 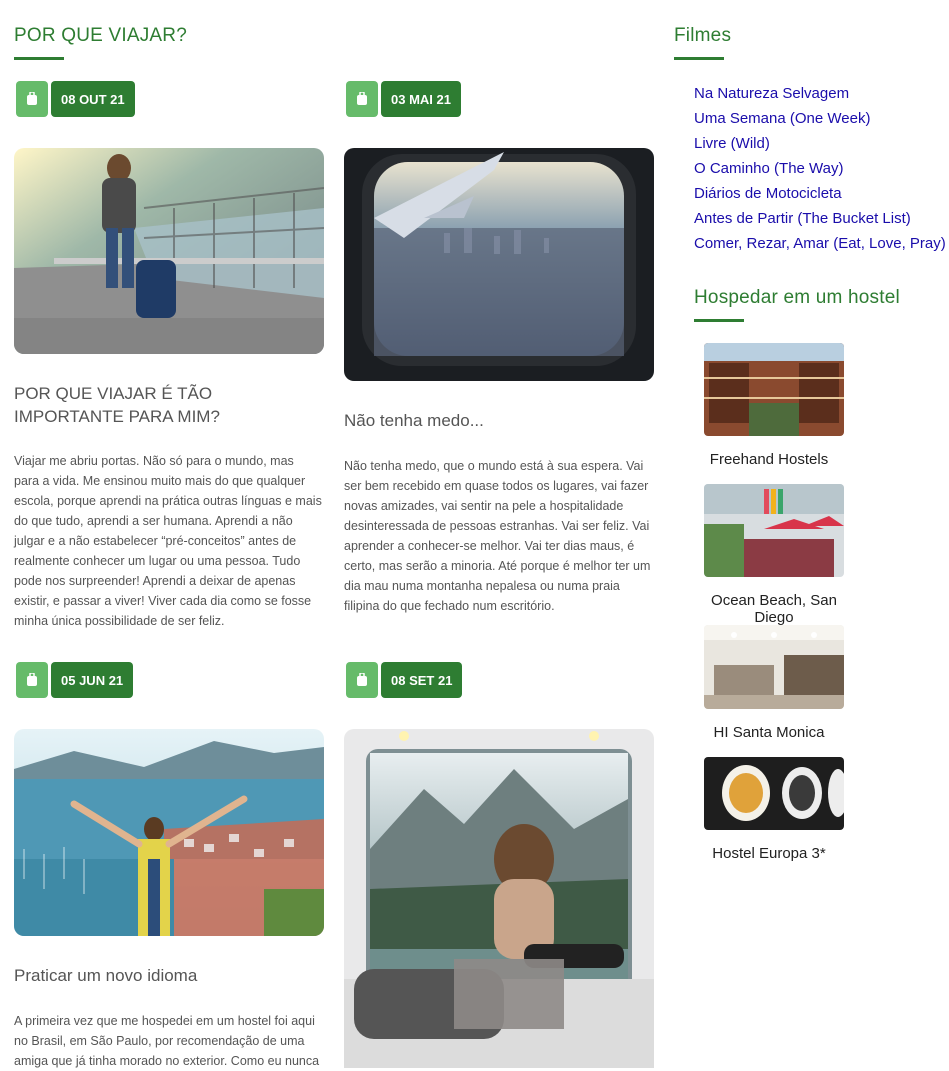 I want to click on hostel-name: Freehand Hostels, so click(x=769, y=459).